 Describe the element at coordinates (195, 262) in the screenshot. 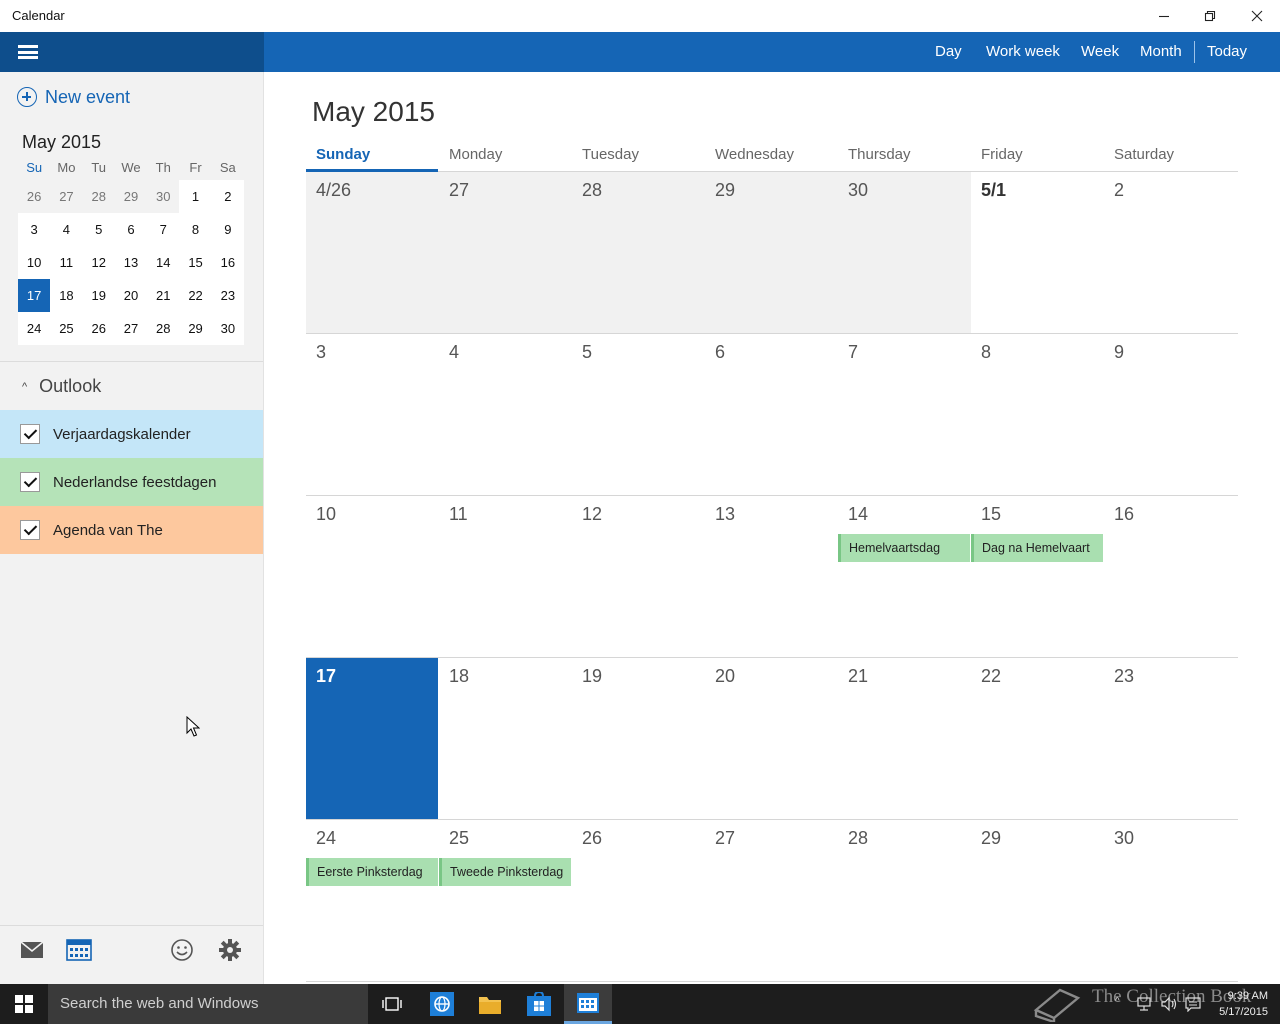

I see `mini-day: 15` at that location.